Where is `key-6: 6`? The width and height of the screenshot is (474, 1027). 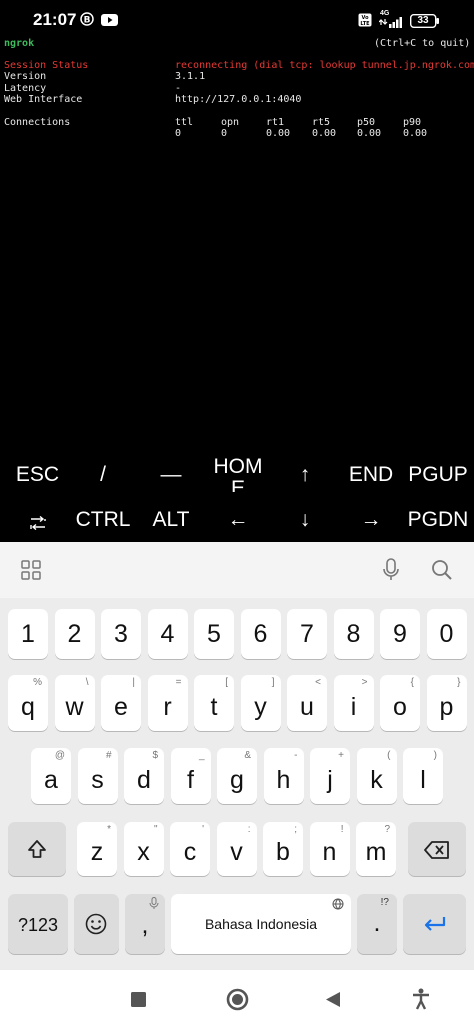
key-6: 6 is located at coordinates (260, 634).